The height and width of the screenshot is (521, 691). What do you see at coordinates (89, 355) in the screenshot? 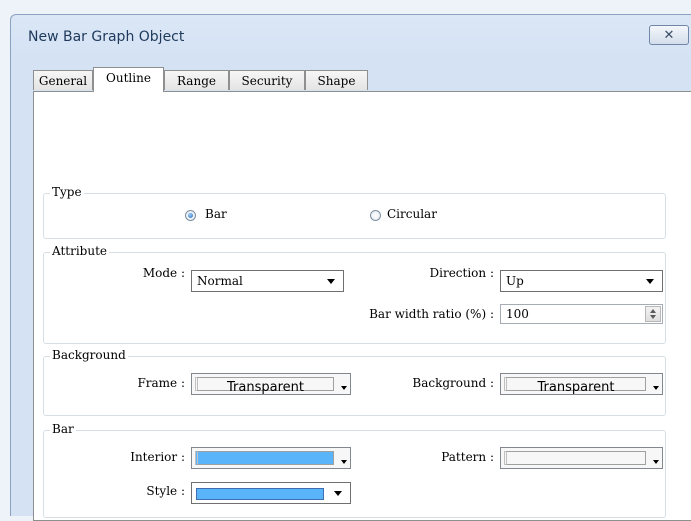
I see `background-group-legend: Background` at bounding box center [89, 355].